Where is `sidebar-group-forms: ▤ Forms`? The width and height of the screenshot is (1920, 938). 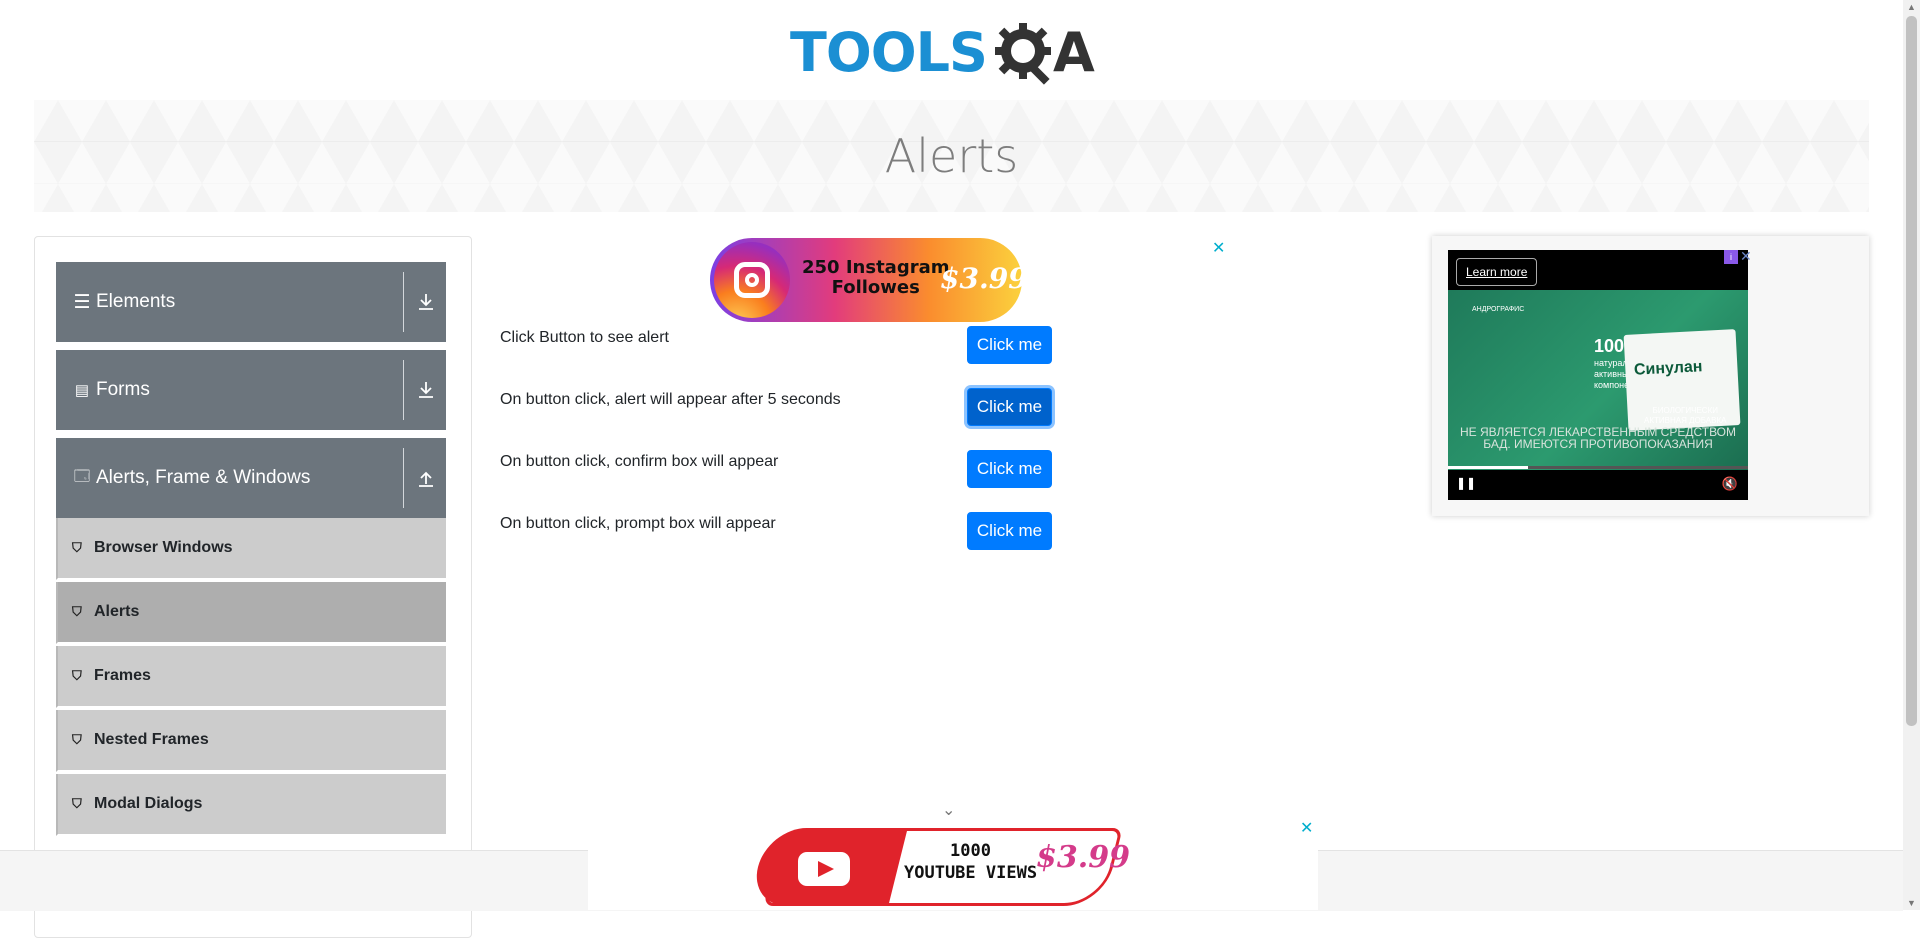
sidebar-group-forms: ▤ Forms is located at coordinates (251, 390).